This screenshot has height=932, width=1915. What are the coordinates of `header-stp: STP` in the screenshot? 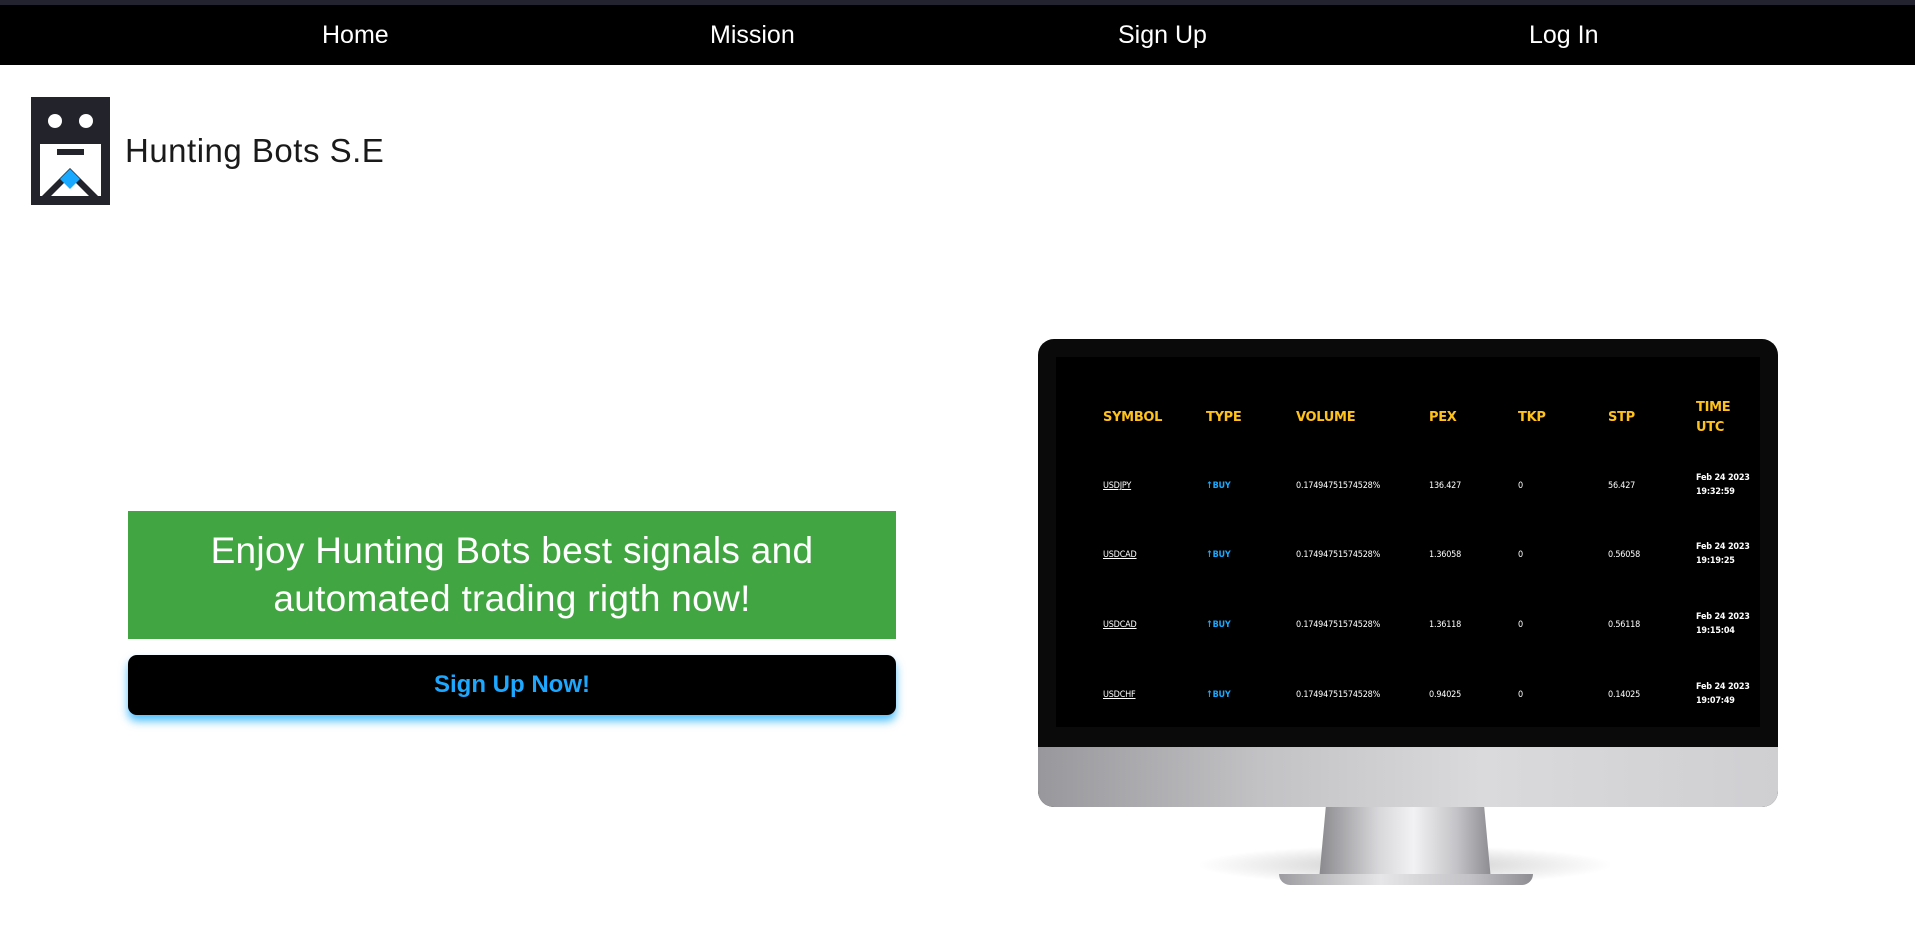 It's located at (1621, 417).